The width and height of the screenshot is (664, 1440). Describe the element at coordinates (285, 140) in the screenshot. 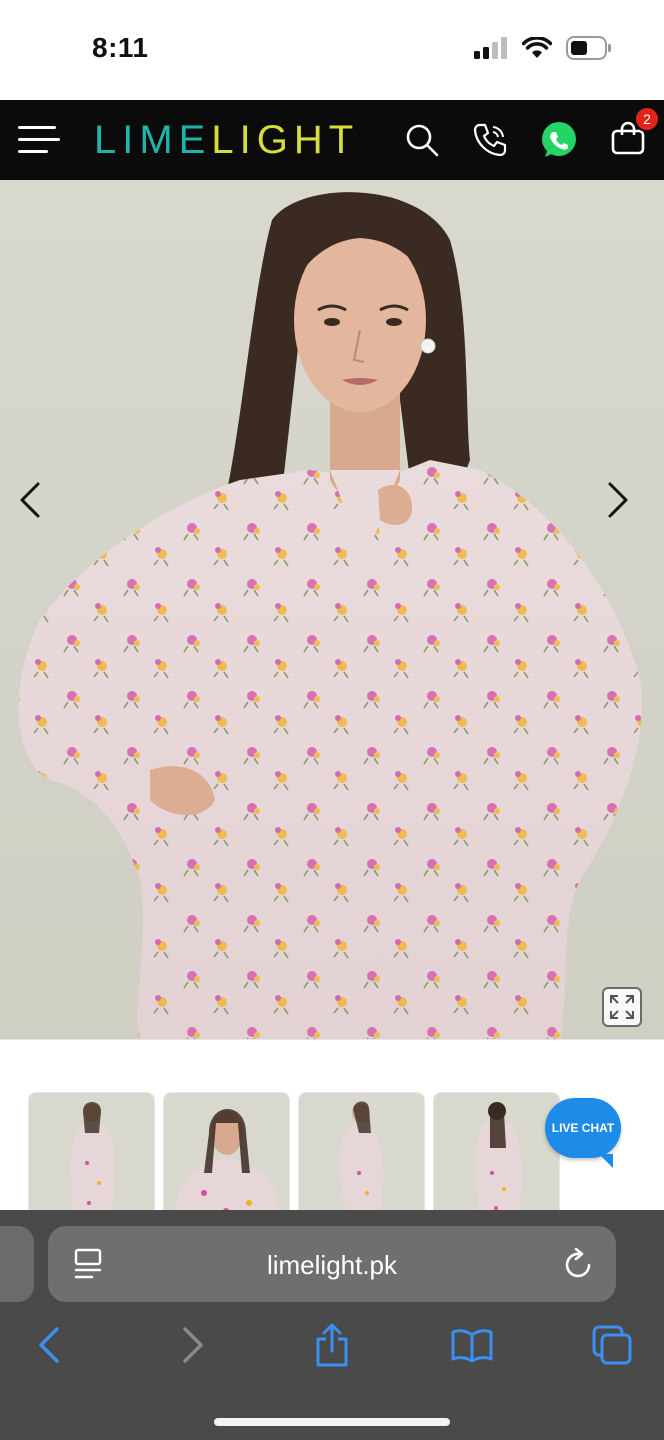

I see `logo-light: LIGHT` at that location.